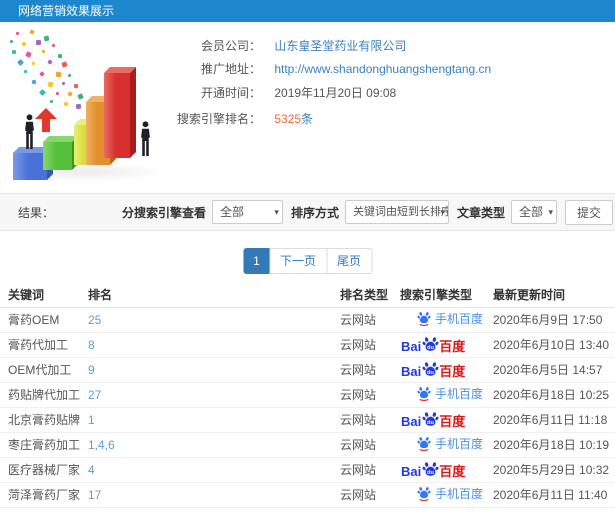 The width and height of the screenshot is (615, 520). I want to click on member-company-row: 会员公司： 山东皇圣堂药业有限公司, so click(290, 46).